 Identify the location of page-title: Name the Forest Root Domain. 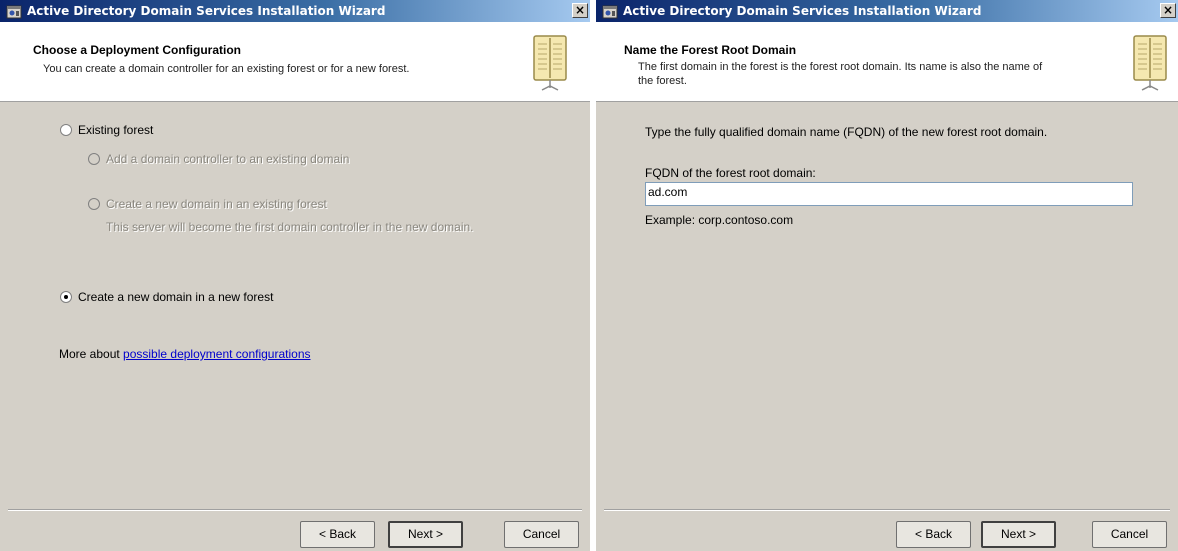
(710, 50).